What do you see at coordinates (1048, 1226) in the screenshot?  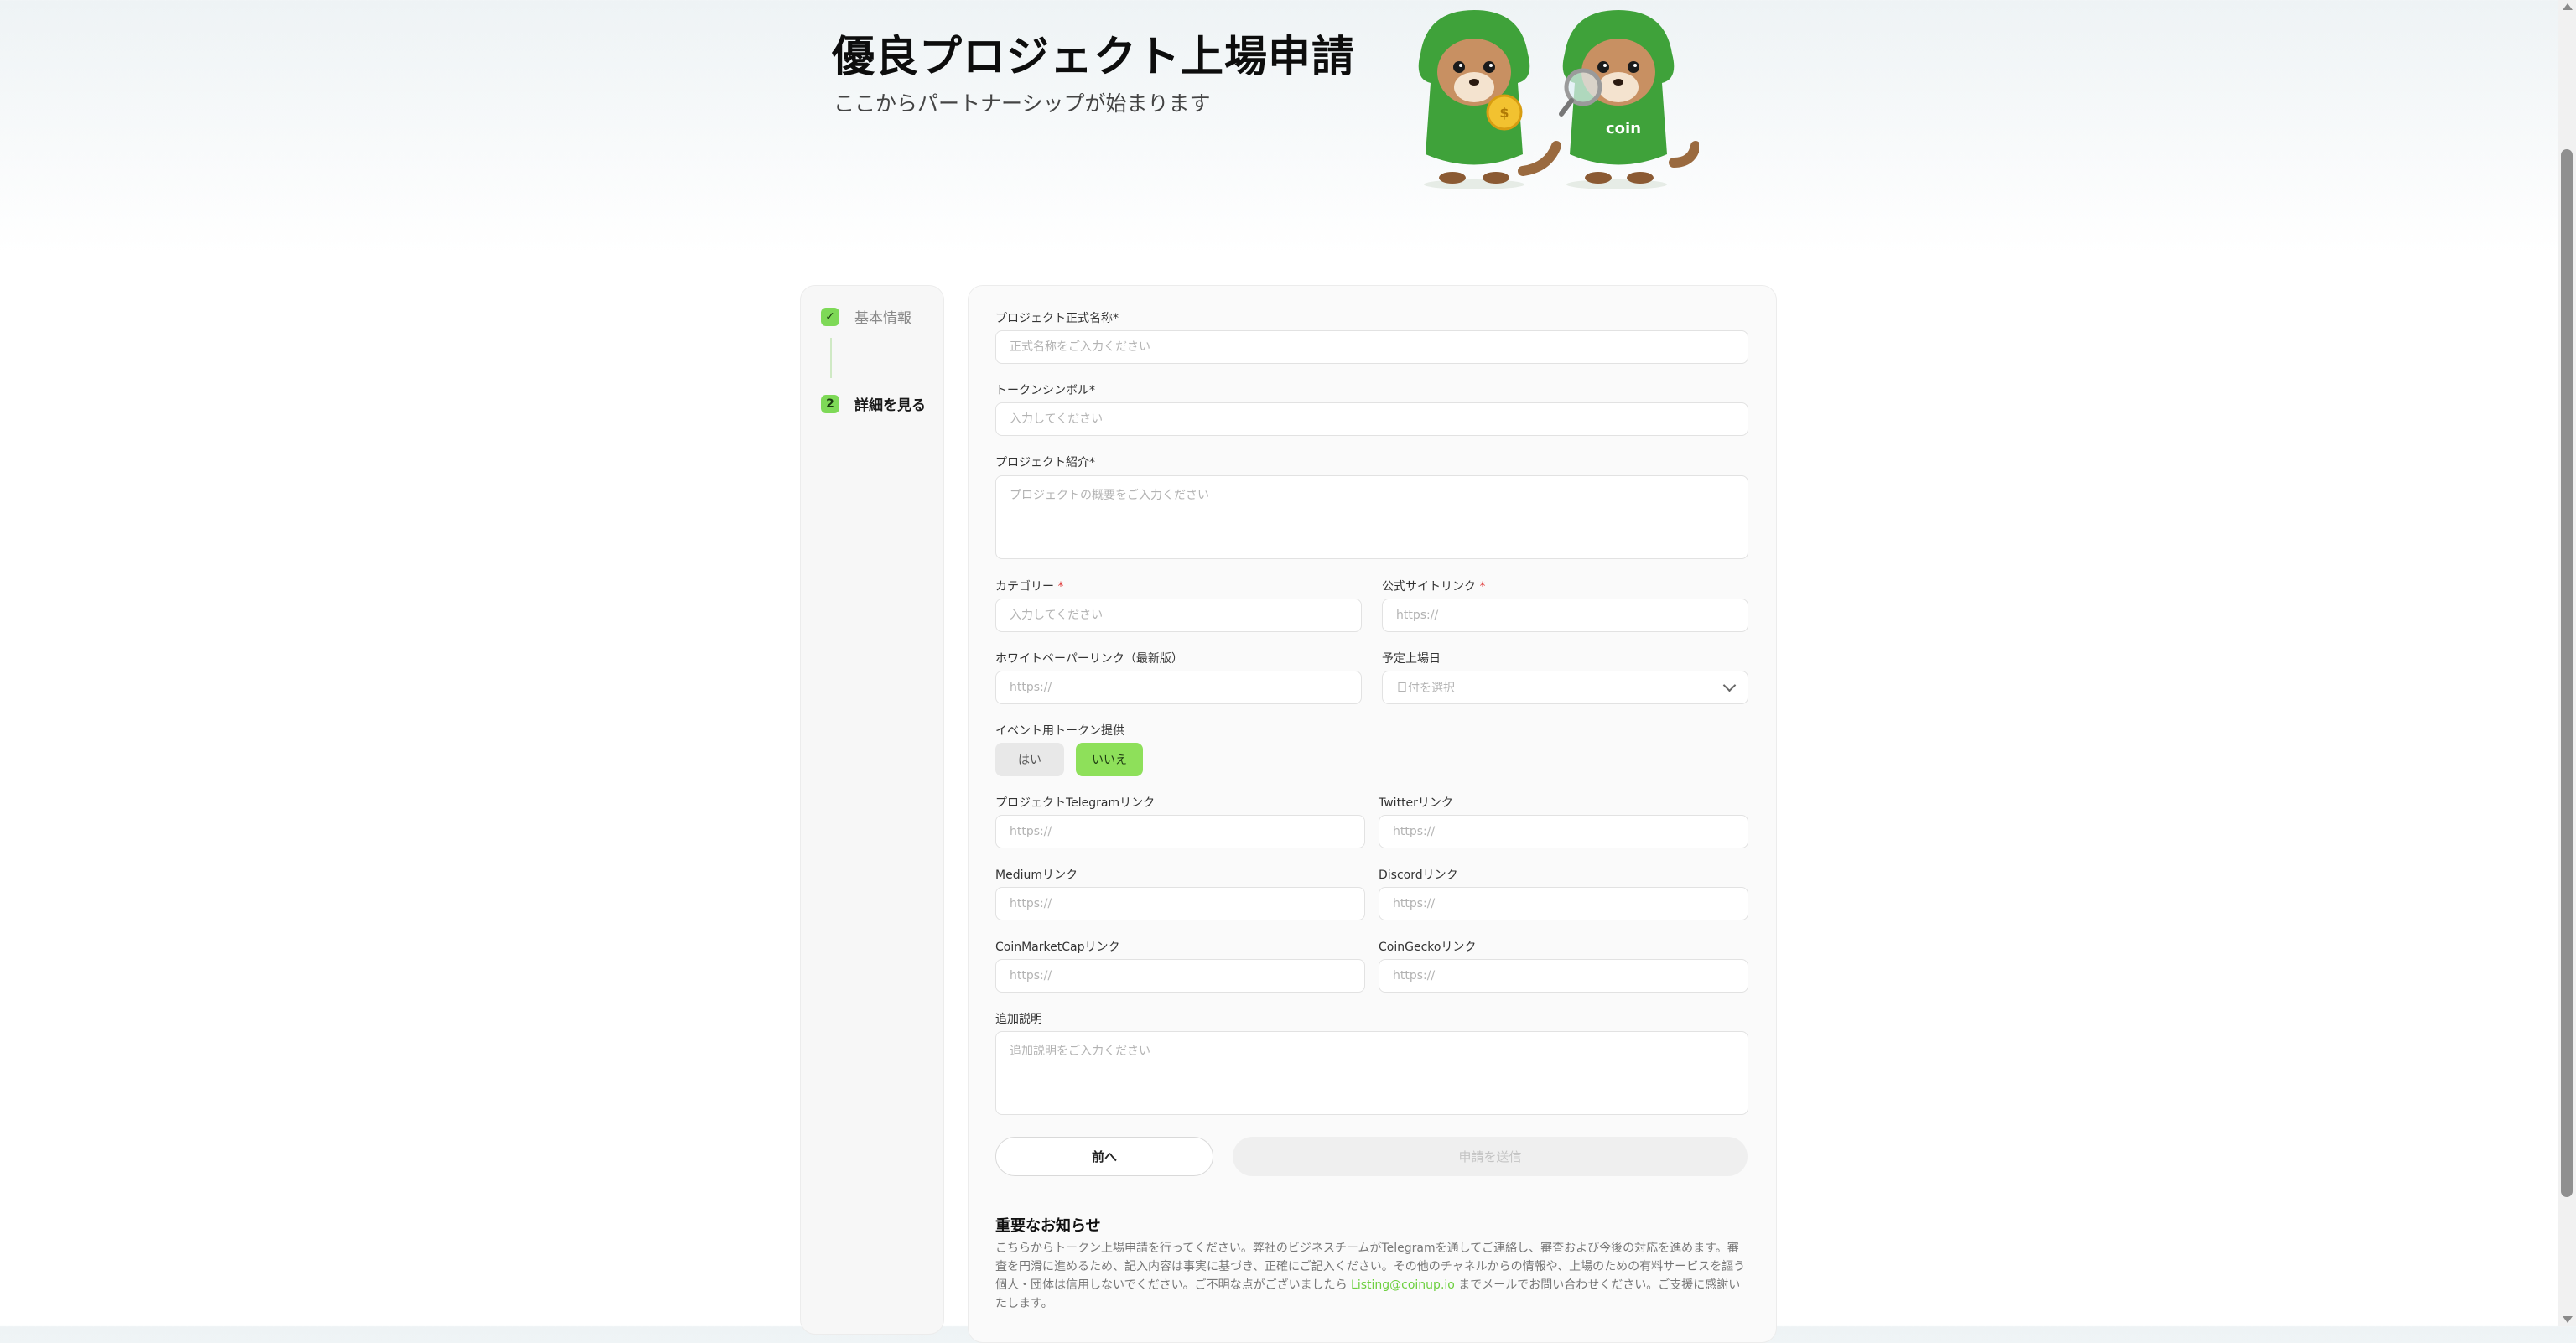 I see `important-notice-title: 重要なお知らせ` at bounding box center [1048, 1226].